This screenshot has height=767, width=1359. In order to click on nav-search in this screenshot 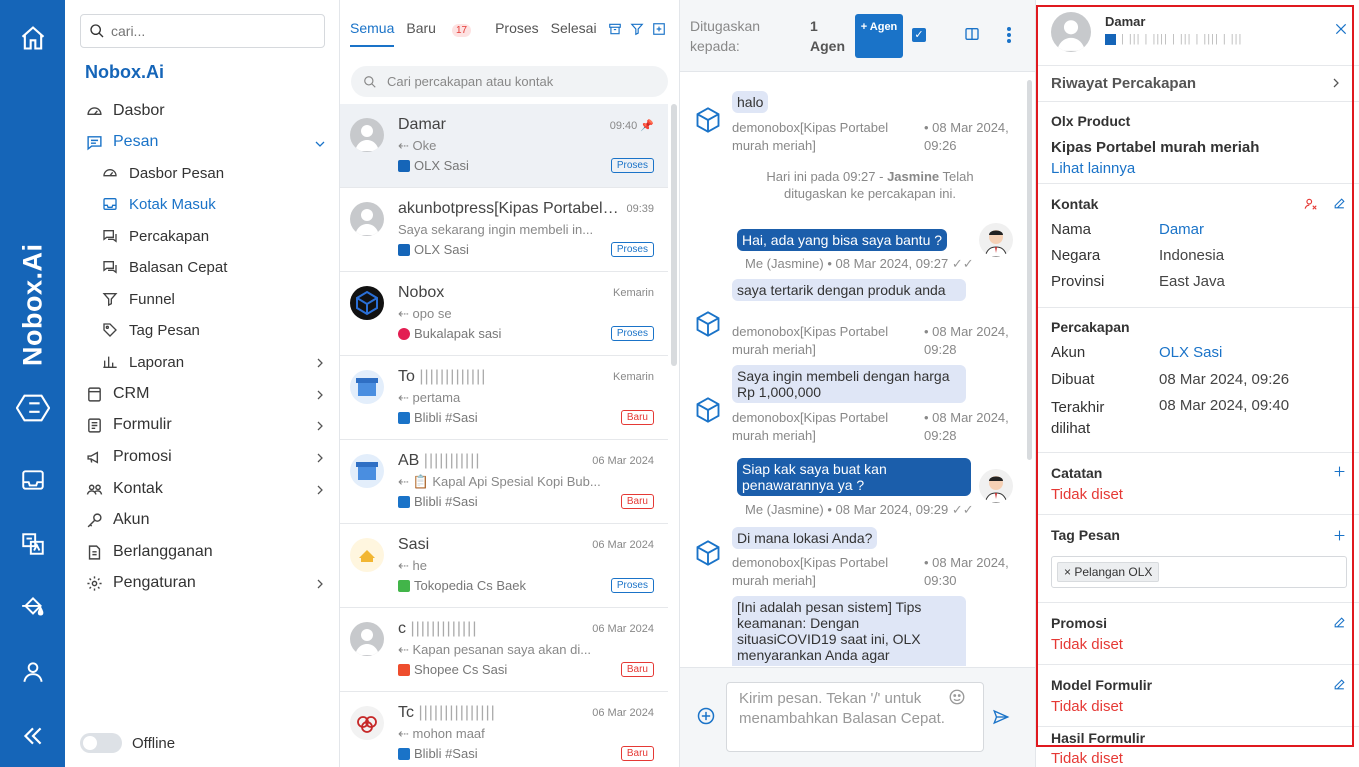, I will do `click(202, 31)`.